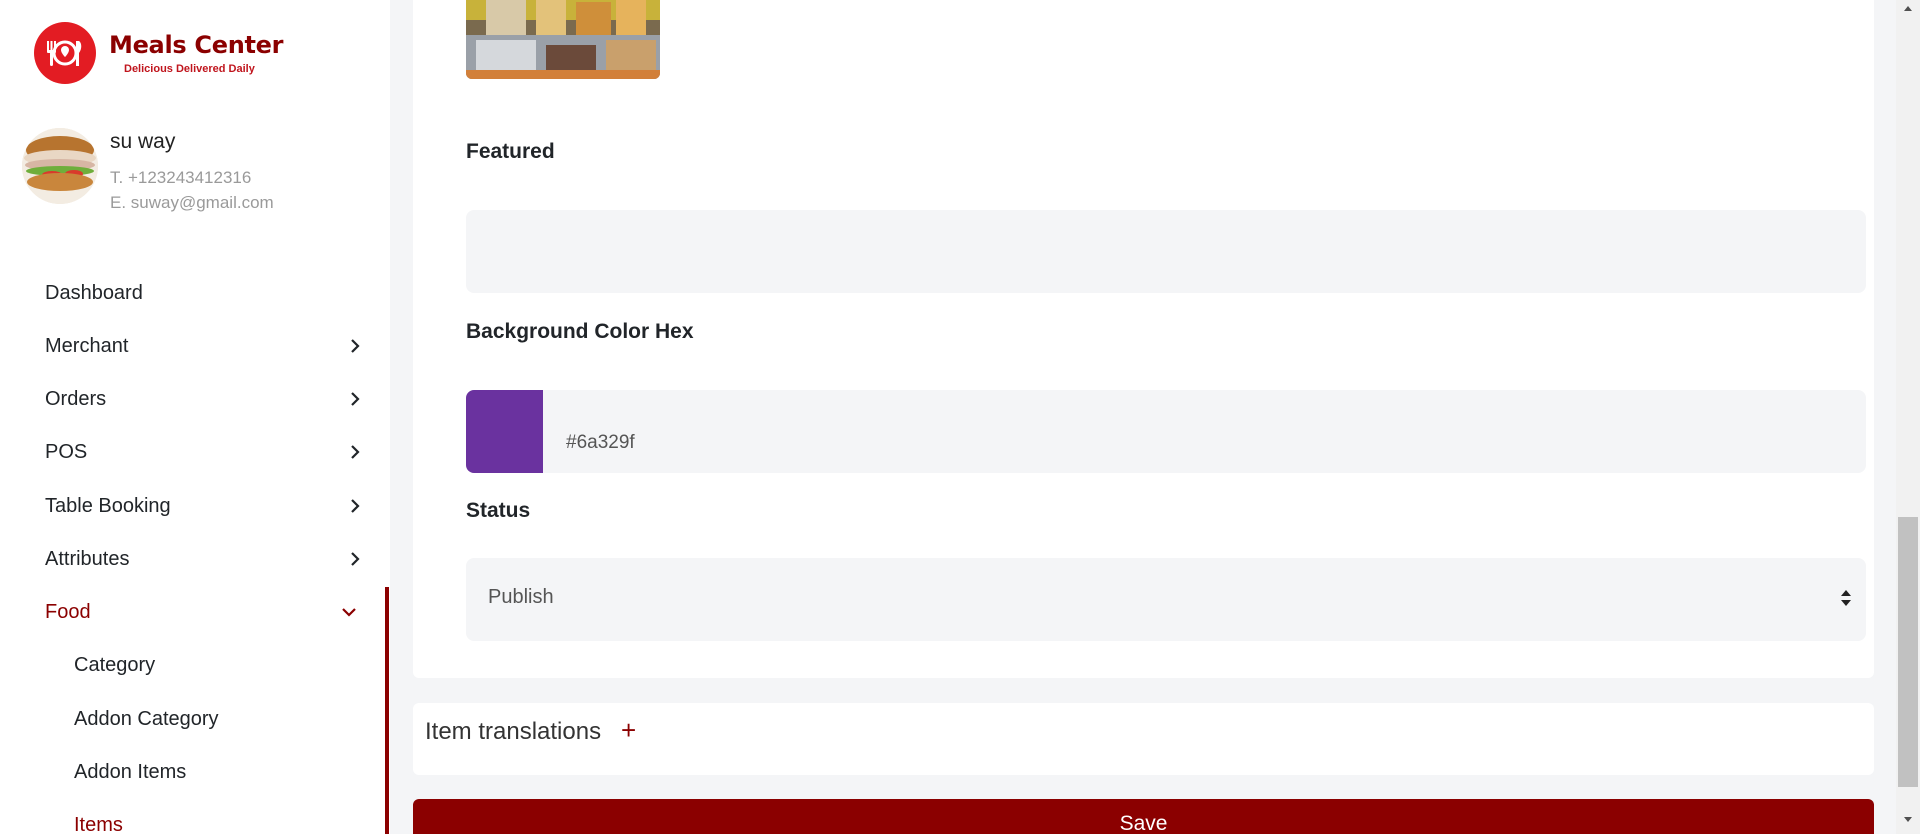 The width and height of the screenshot is (1920, 834). I want to click on restaurant-logo-icon, so click(65, 53).